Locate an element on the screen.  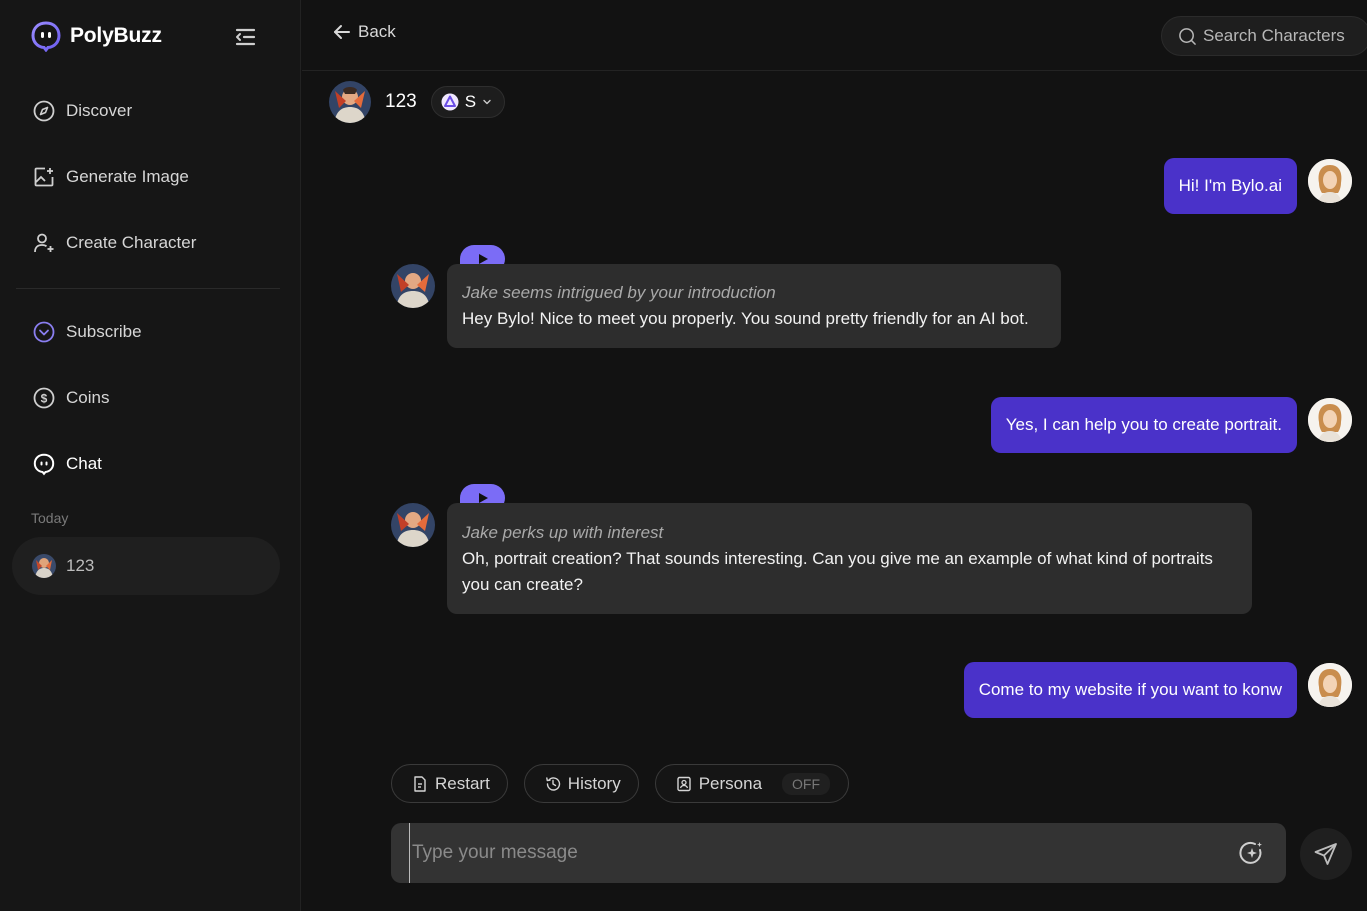
search-placeholder: Search Characters is located at coordinates (1274, 35).